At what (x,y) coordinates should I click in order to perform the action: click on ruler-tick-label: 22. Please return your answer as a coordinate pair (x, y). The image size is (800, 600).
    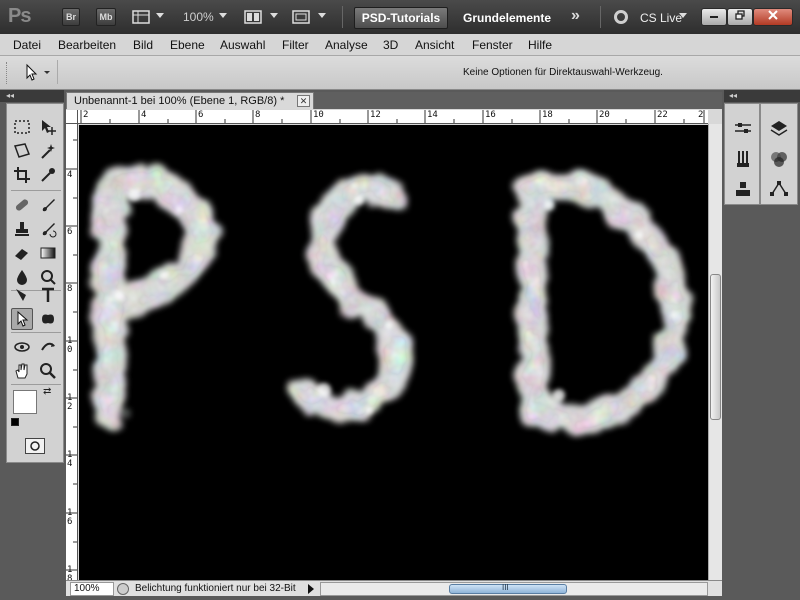
    Looking at the image, I should click on (662, 115).